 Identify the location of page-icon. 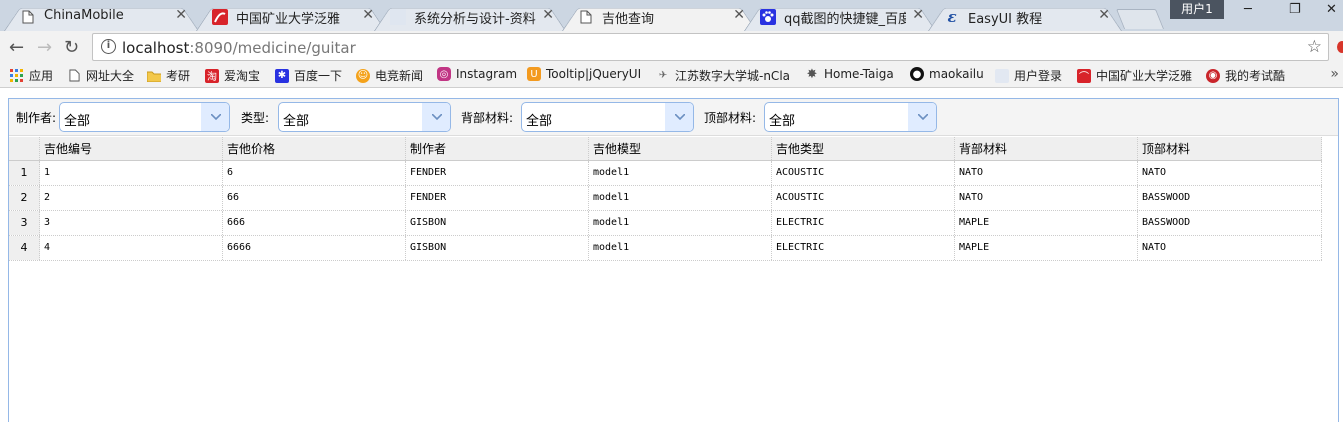
(74, 76).